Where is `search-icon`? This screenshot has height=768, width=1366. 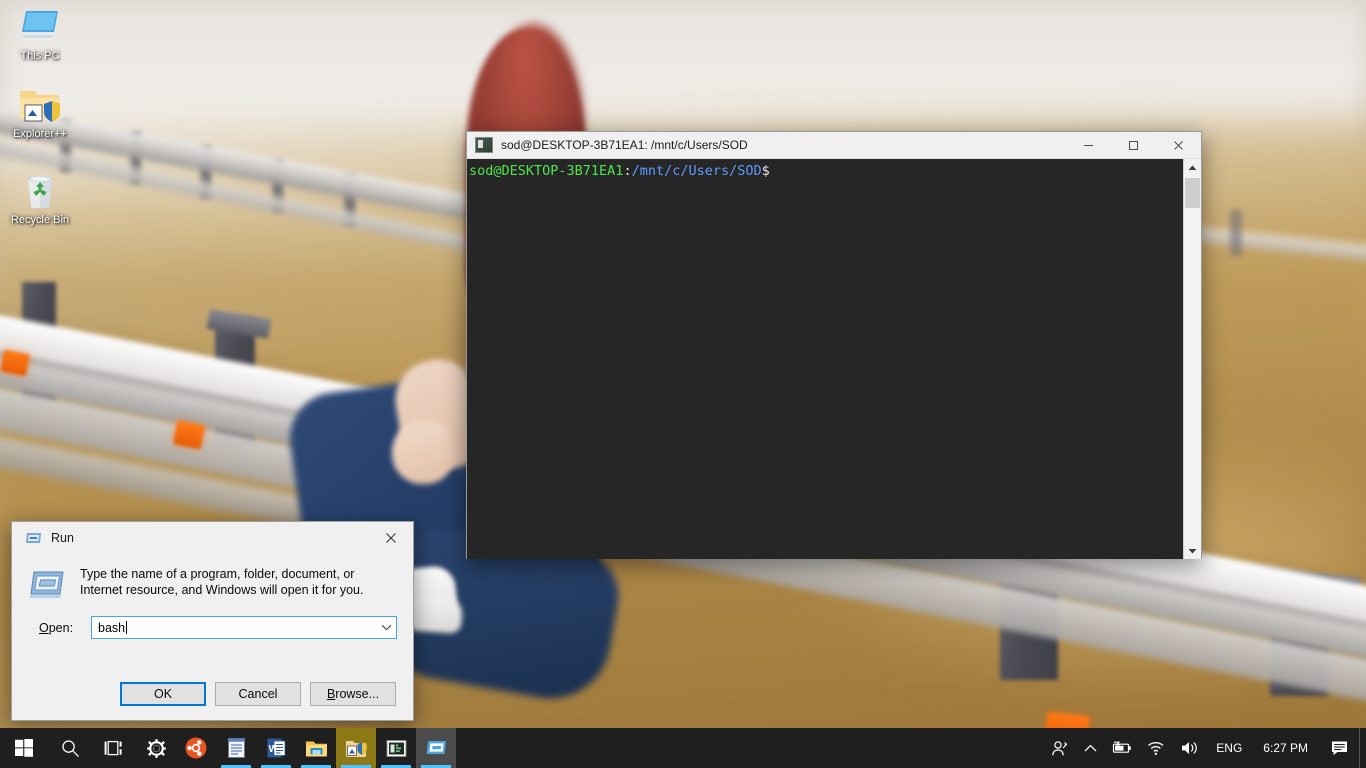
search-icon is located at coordinates (70, 748).